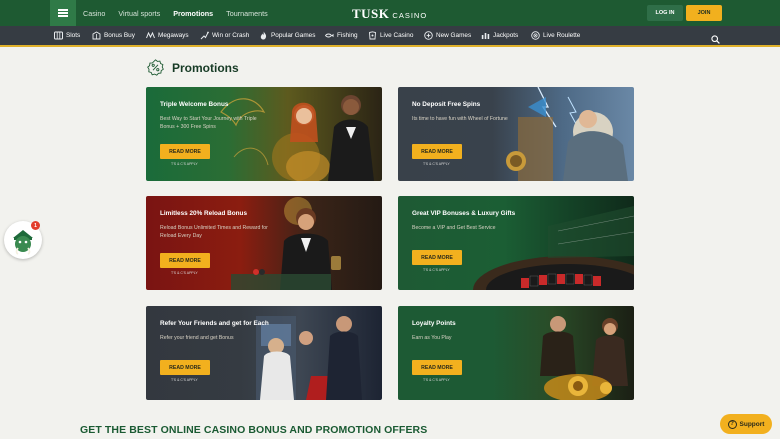 Image resolution: width=780 pixels, height=439 pixels. I want to click on nav-virtual-sports: Virtual sports, so click(139, 13).